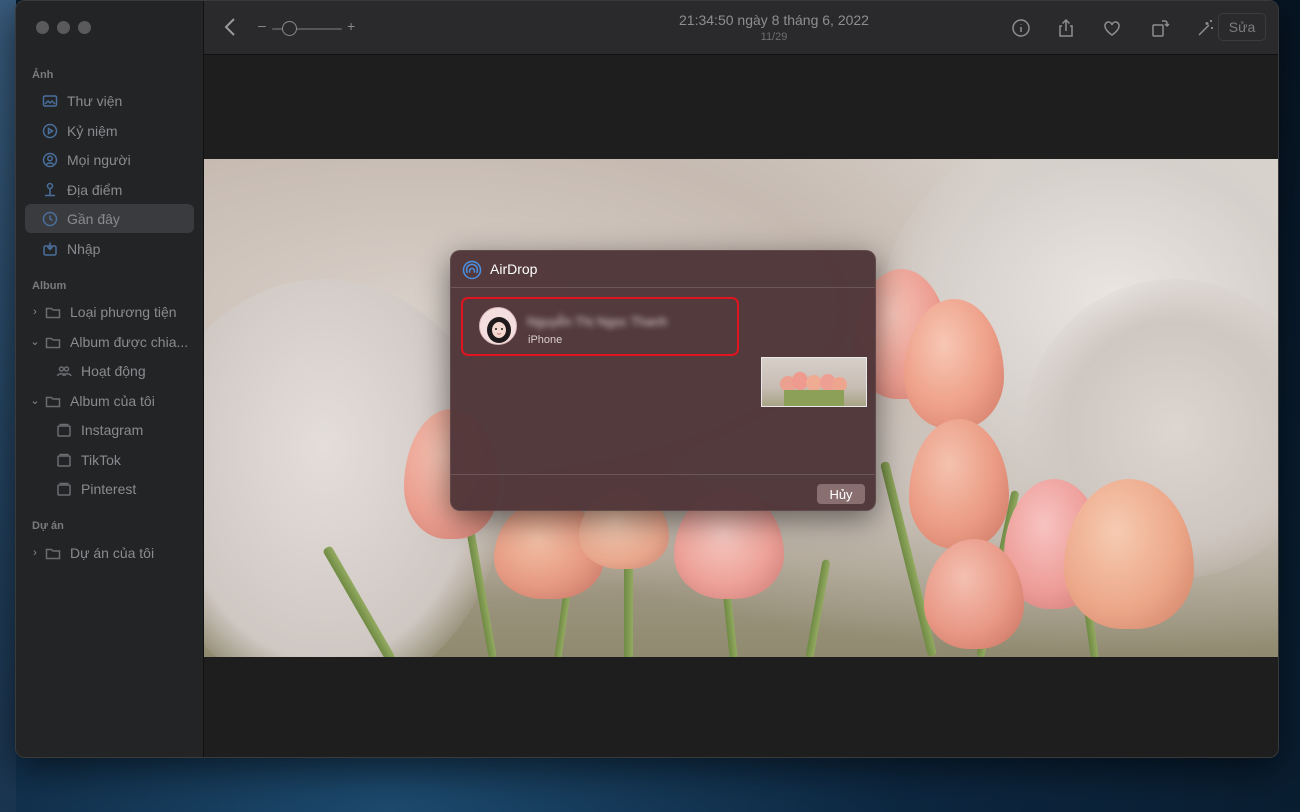  I want to click on sidebar-item-label: TikTok, so click(101, 459).